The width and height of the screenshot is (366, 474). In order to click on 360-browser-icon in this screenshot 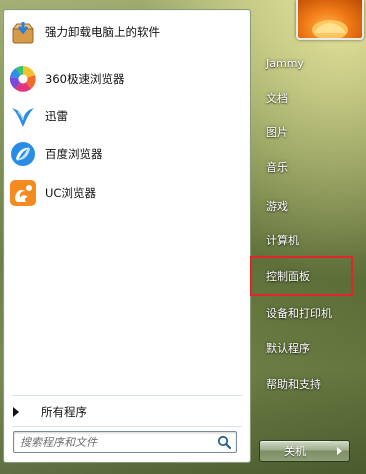, I will do `click(23, 79)`.